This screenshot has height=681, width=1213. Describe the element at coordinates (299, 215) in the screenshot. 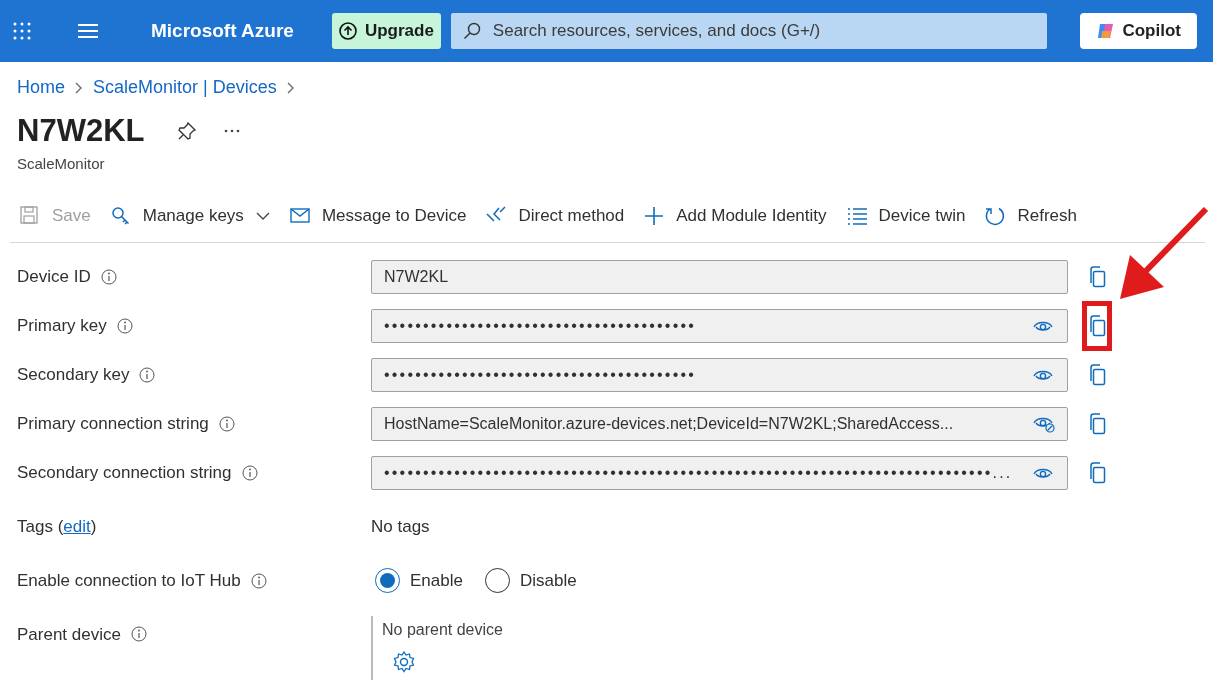

I see `envelope-icon` at that location.